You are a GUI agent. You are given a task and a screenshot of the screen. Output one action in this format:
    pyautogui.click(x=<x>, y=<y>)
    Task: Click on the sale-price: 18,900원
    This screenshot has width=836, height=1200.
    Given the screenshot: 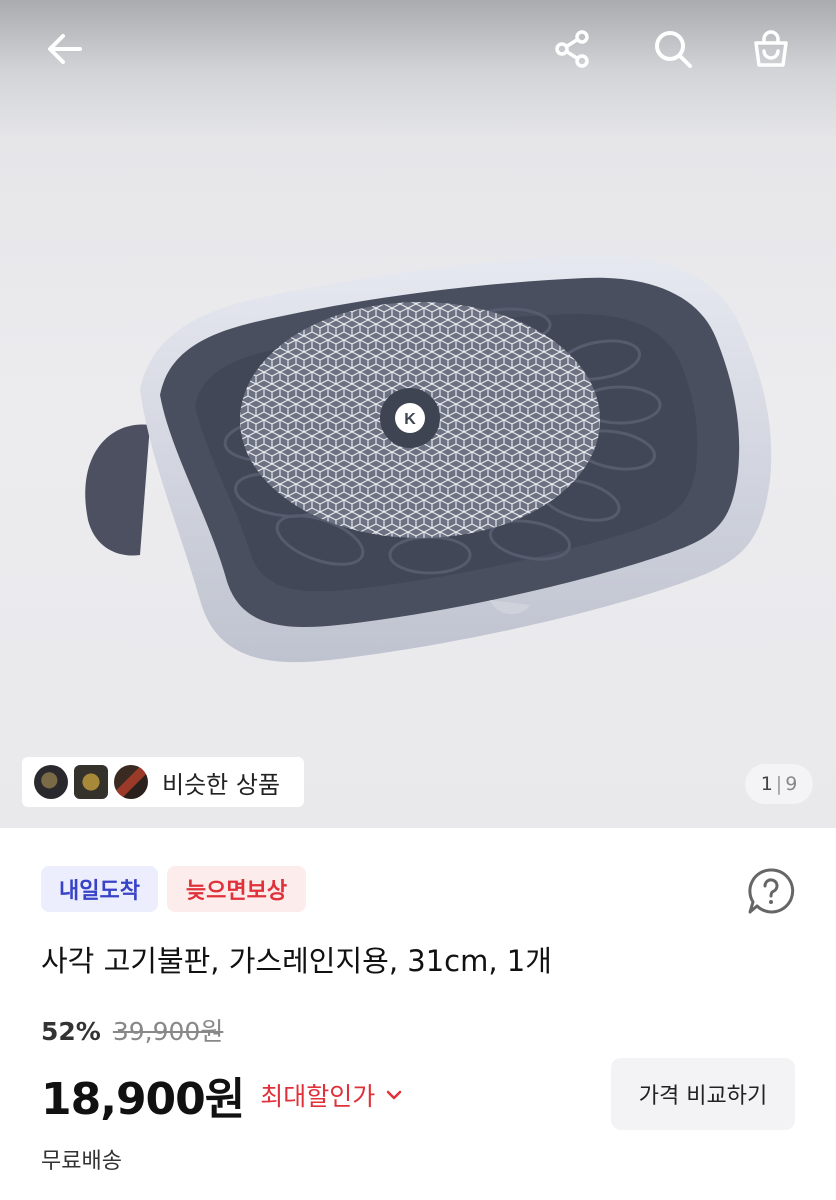 What is the action you would take?
    pyautogui.click(x=143, y=1099)
    